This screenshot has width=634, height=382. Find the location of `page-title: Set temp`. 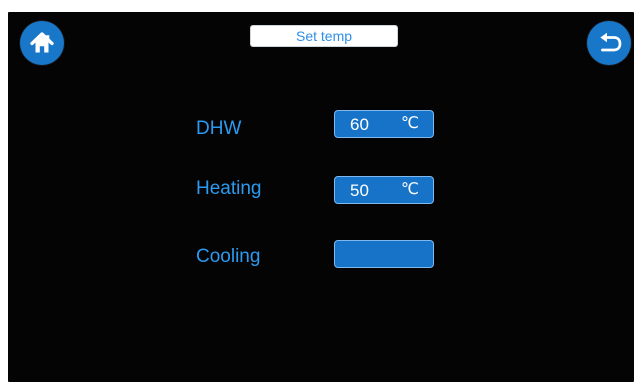

page-title: Set temp is located at coordinates (324, 36).